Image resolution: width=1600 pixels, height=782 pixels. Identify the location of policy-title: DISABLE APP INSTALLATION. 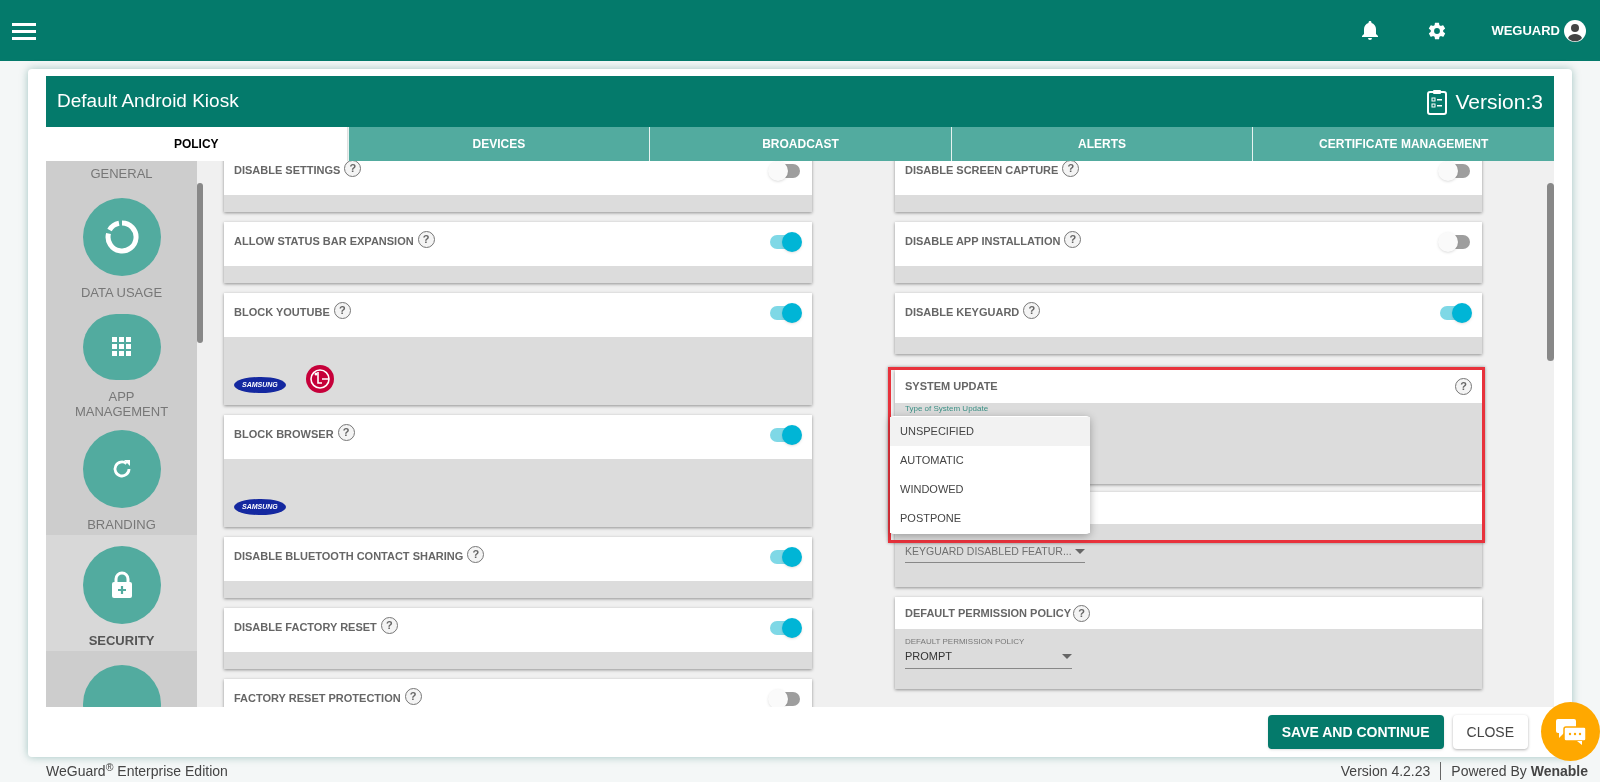
(983, 241).